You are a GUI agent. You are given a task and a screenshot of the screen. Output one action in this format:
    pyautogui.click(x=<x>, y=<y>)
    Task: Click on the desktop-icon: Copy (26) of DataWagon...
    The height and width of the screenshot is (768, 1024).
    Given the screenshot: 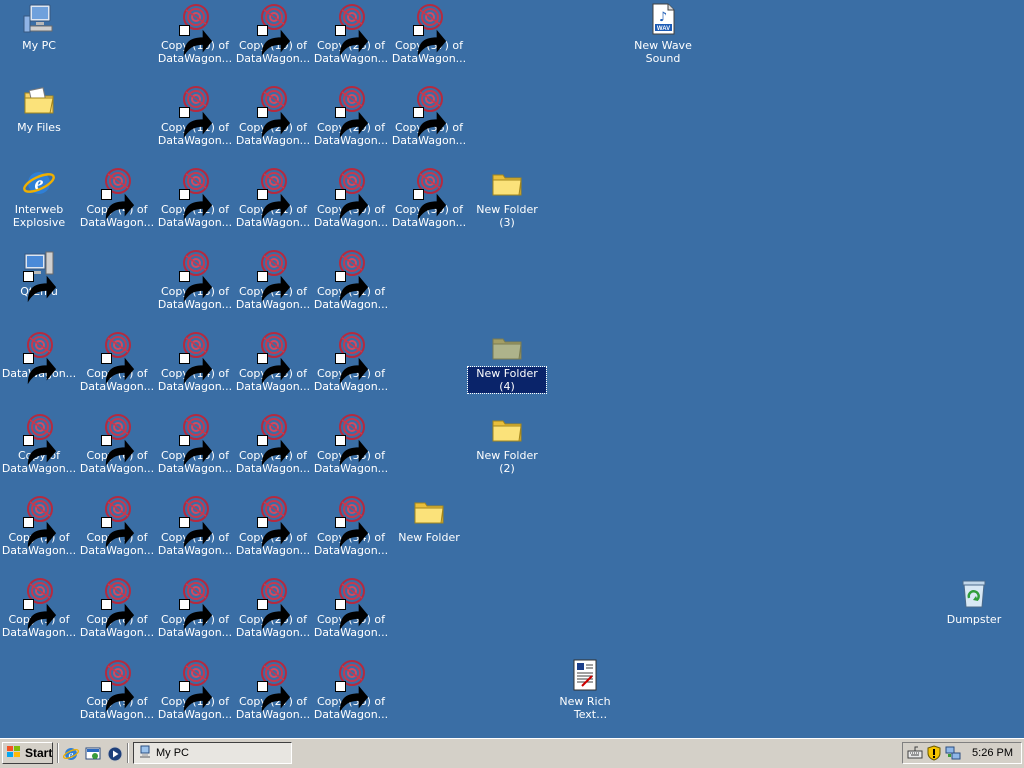 What is the action you would take?
    pyautogui.click(x=273, y=614)
    